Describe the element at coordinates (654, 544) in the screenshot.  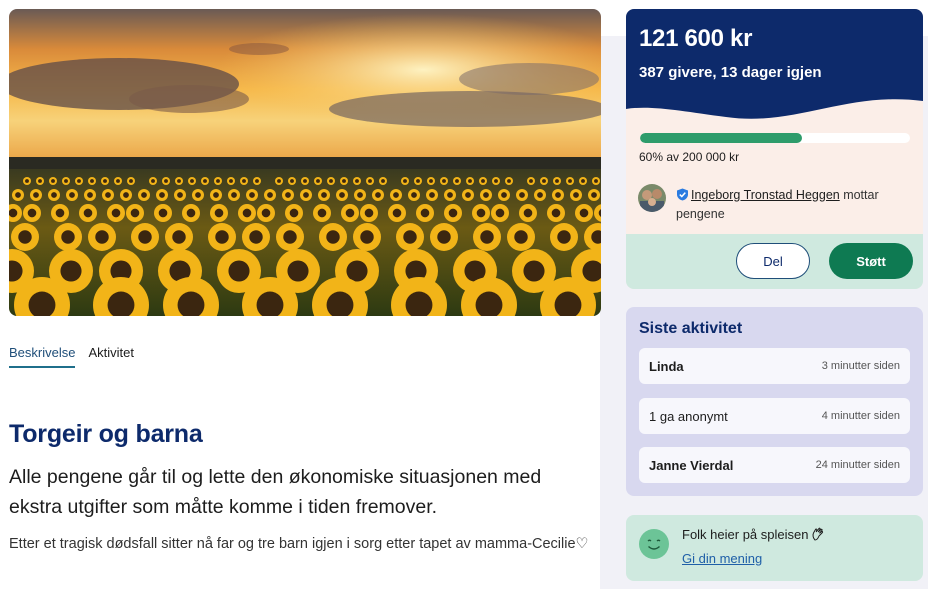
I see `smile-face-icon` at that location.